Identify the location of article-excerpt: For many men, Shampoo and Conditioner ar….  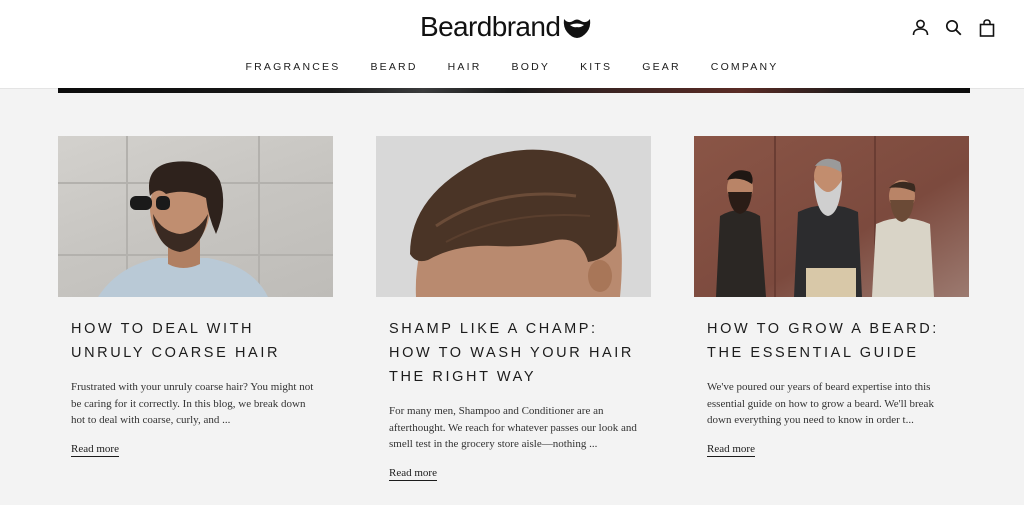
(513, 427).